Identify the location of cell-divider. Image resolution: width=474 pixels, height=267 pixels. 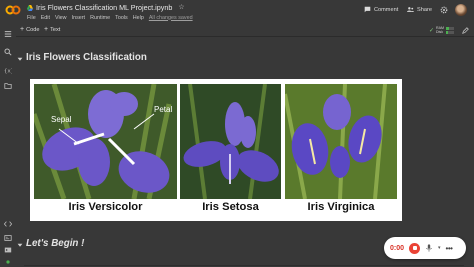
(244, 265).